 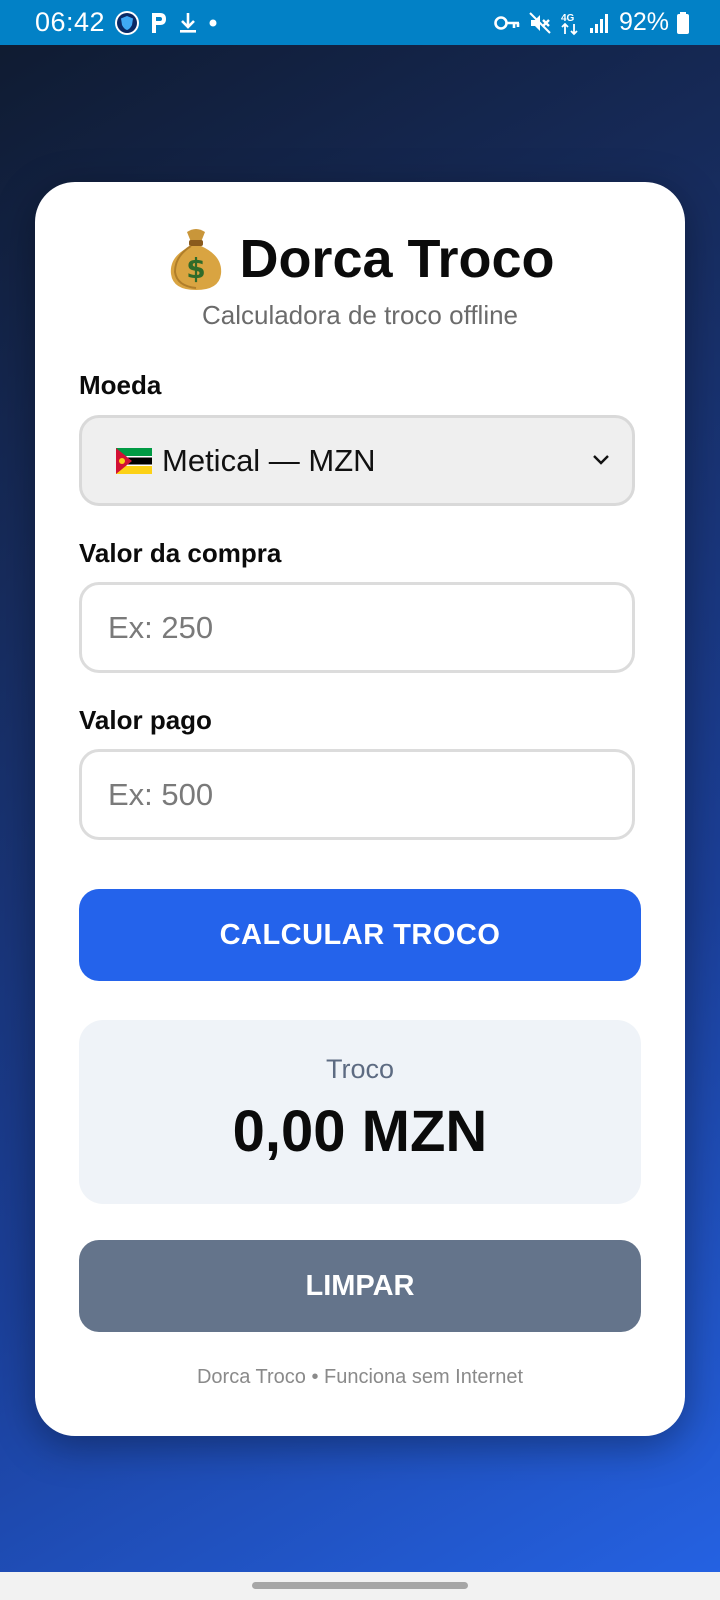 I want to click on result-label: Troco, so click(x=359, y=1069).